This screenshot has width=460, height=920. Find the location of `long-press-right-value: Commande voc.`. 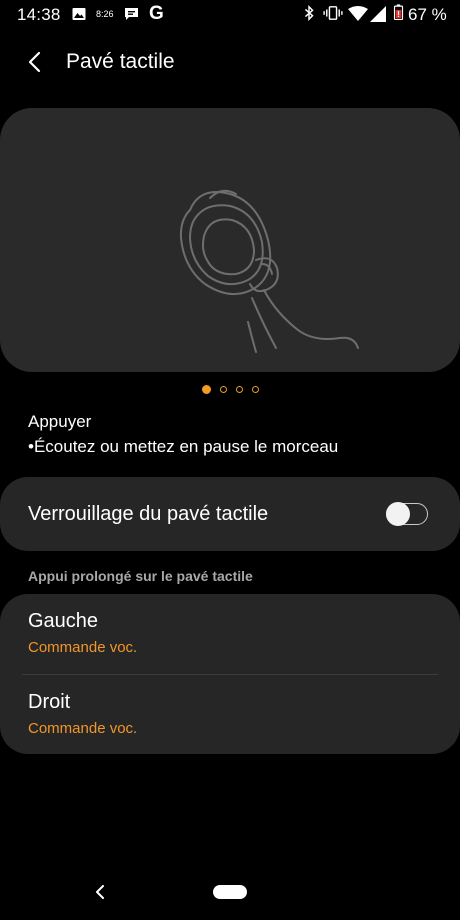

long-press-right-value: Commande voc. is located at coordinates (83, 728).